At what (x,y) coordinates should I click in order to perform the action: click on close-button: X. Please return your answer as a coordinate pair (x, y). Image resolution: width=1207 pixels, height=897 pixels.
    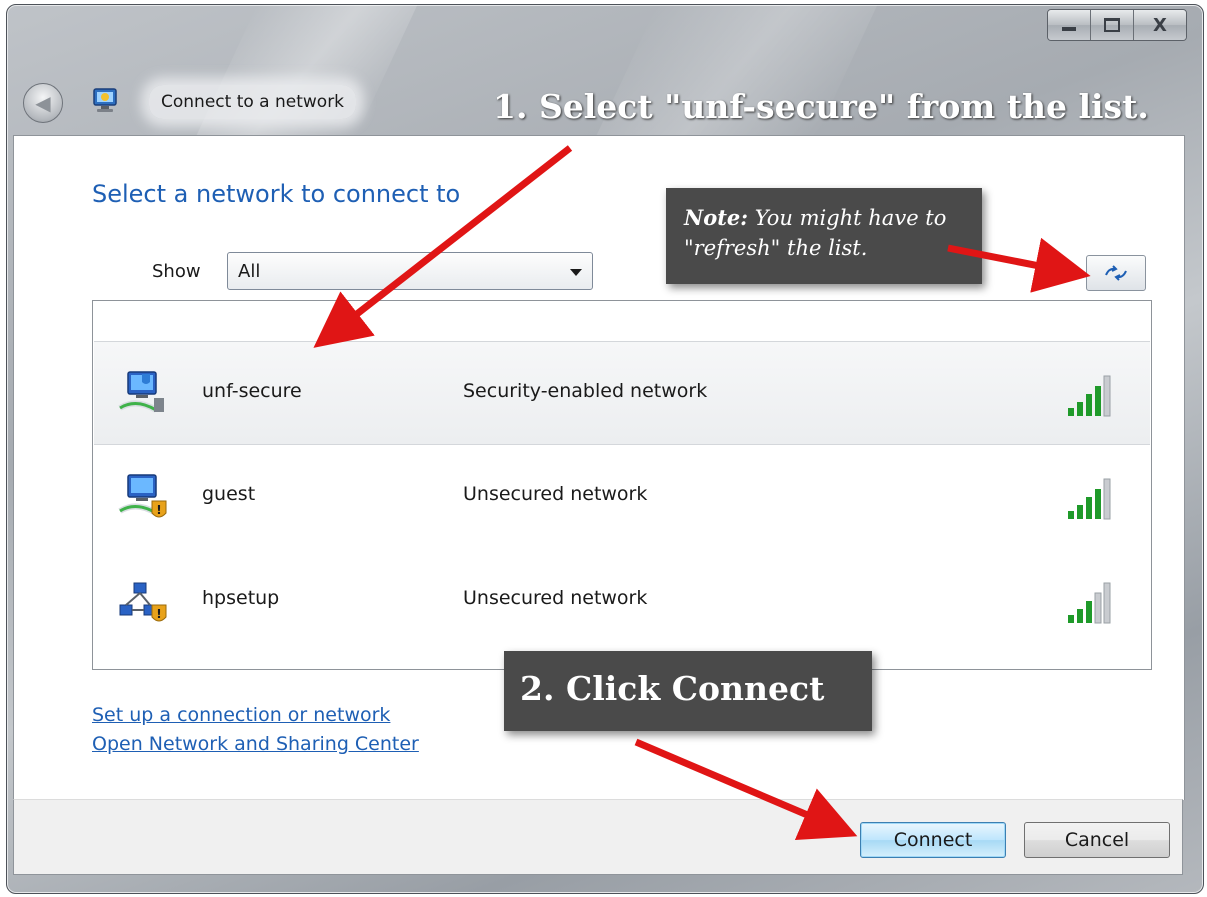
    Looking at the image, I should click on (1160, 25).